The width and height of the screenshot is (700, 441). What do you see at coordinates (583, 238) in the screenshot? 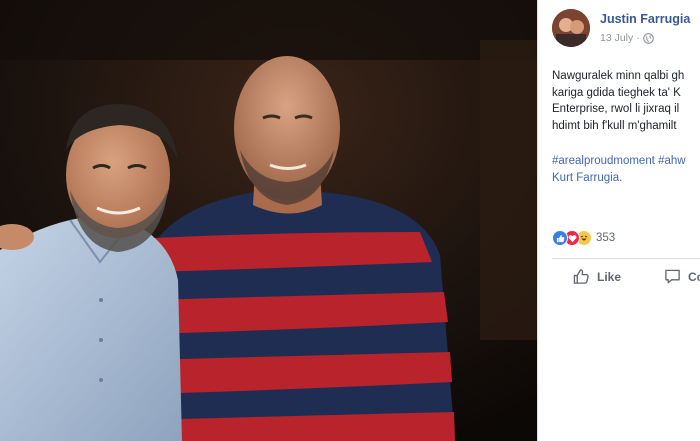
I see `reactions-summary: 353` at bounding box center [583, 238].